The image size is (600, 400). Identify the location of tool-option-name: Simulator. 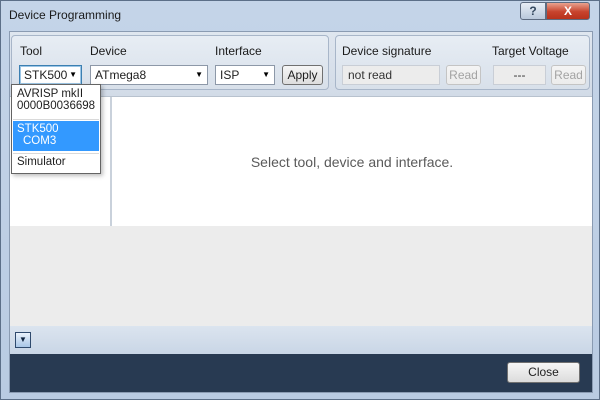
(41, 162).